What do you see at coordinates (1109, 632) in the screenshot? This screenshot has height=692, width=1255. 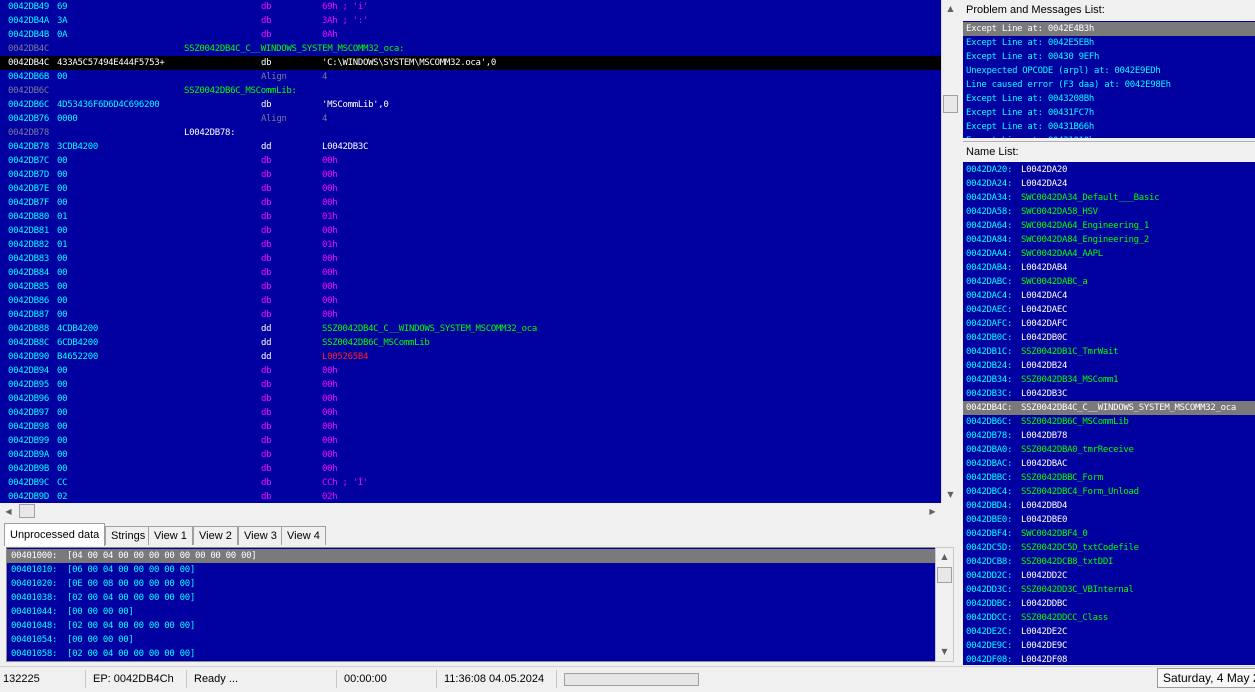 I see `name-list-item: 0042DE2C: L0042DE2C` at bounding box center [1109, 632].